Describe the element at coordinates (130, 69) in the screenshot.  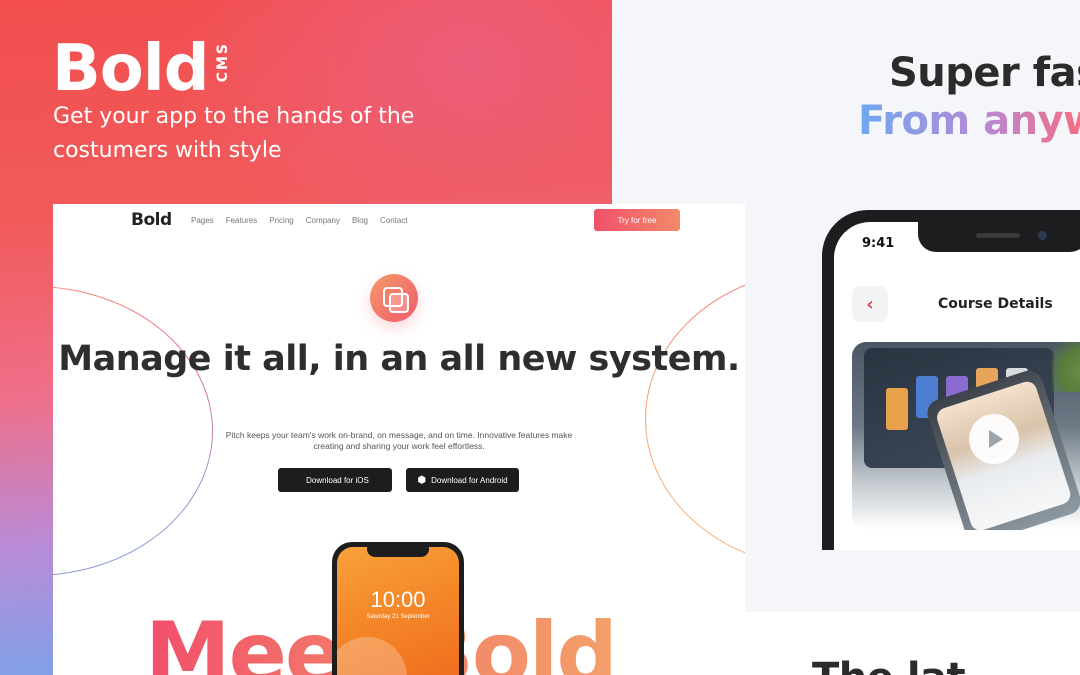
I see `brand-wordmark: Bold` at that location.